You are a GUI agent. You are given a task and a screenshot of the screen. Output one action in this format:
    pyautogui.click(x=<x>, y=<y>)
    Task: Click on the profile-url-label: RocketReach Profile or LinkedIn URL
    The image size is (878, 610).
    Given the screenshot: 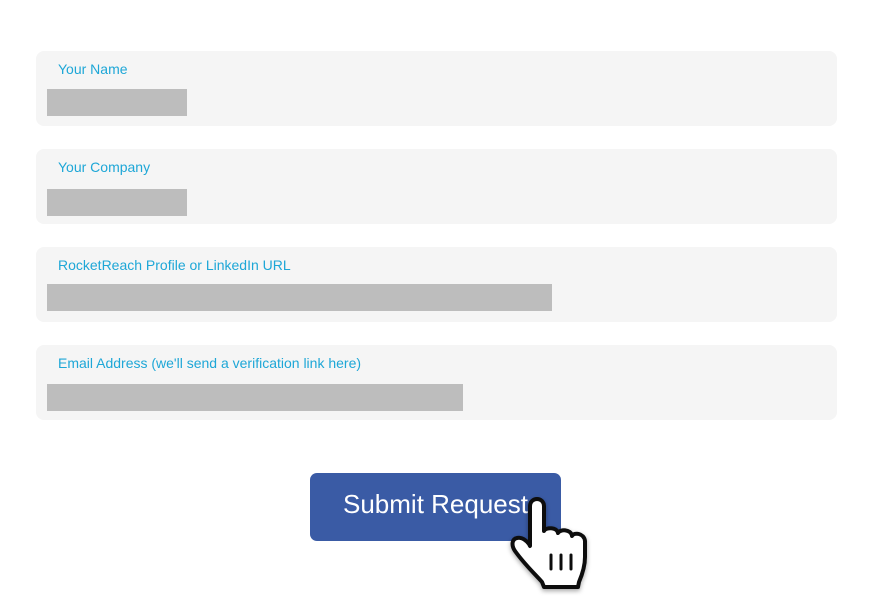 What is the action you would take?
    pyautogui.click(x=174, y=265)
    